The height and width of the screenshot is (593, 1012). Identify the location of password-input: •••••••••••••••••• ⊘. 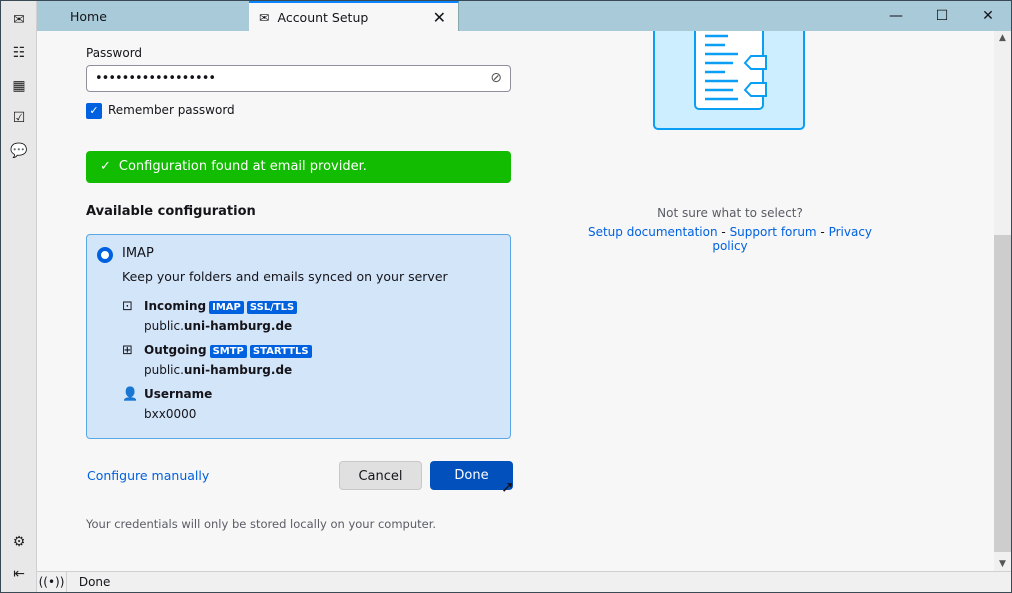
(298, 78).